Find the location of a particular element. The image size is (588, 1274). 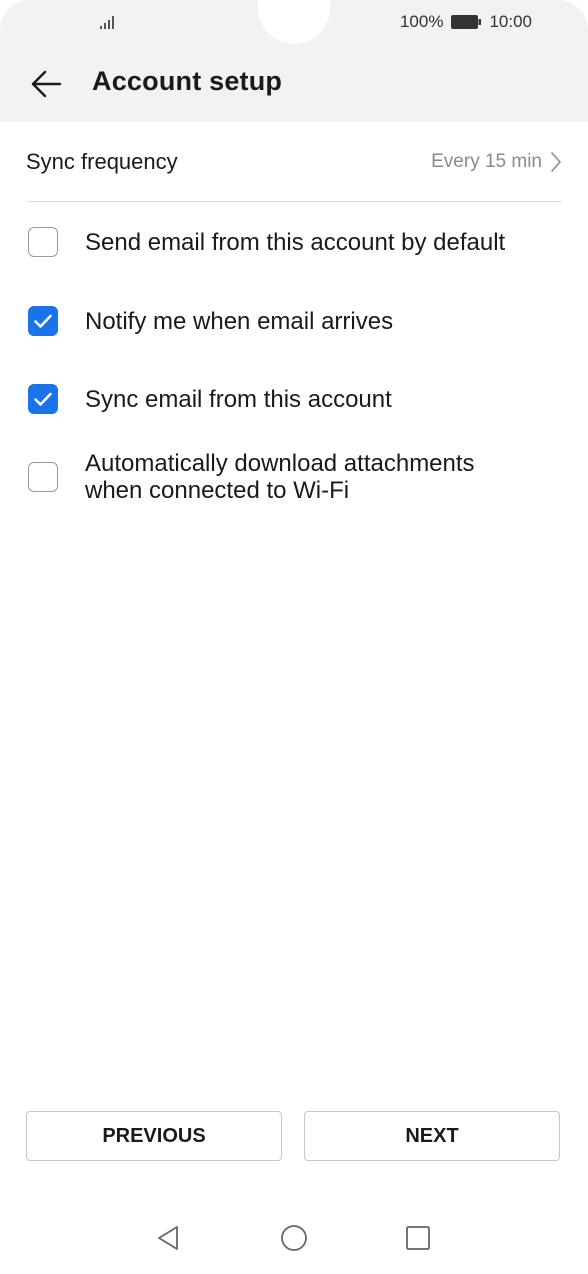

battery-percent: 100% is located at coordinates (421, 21).